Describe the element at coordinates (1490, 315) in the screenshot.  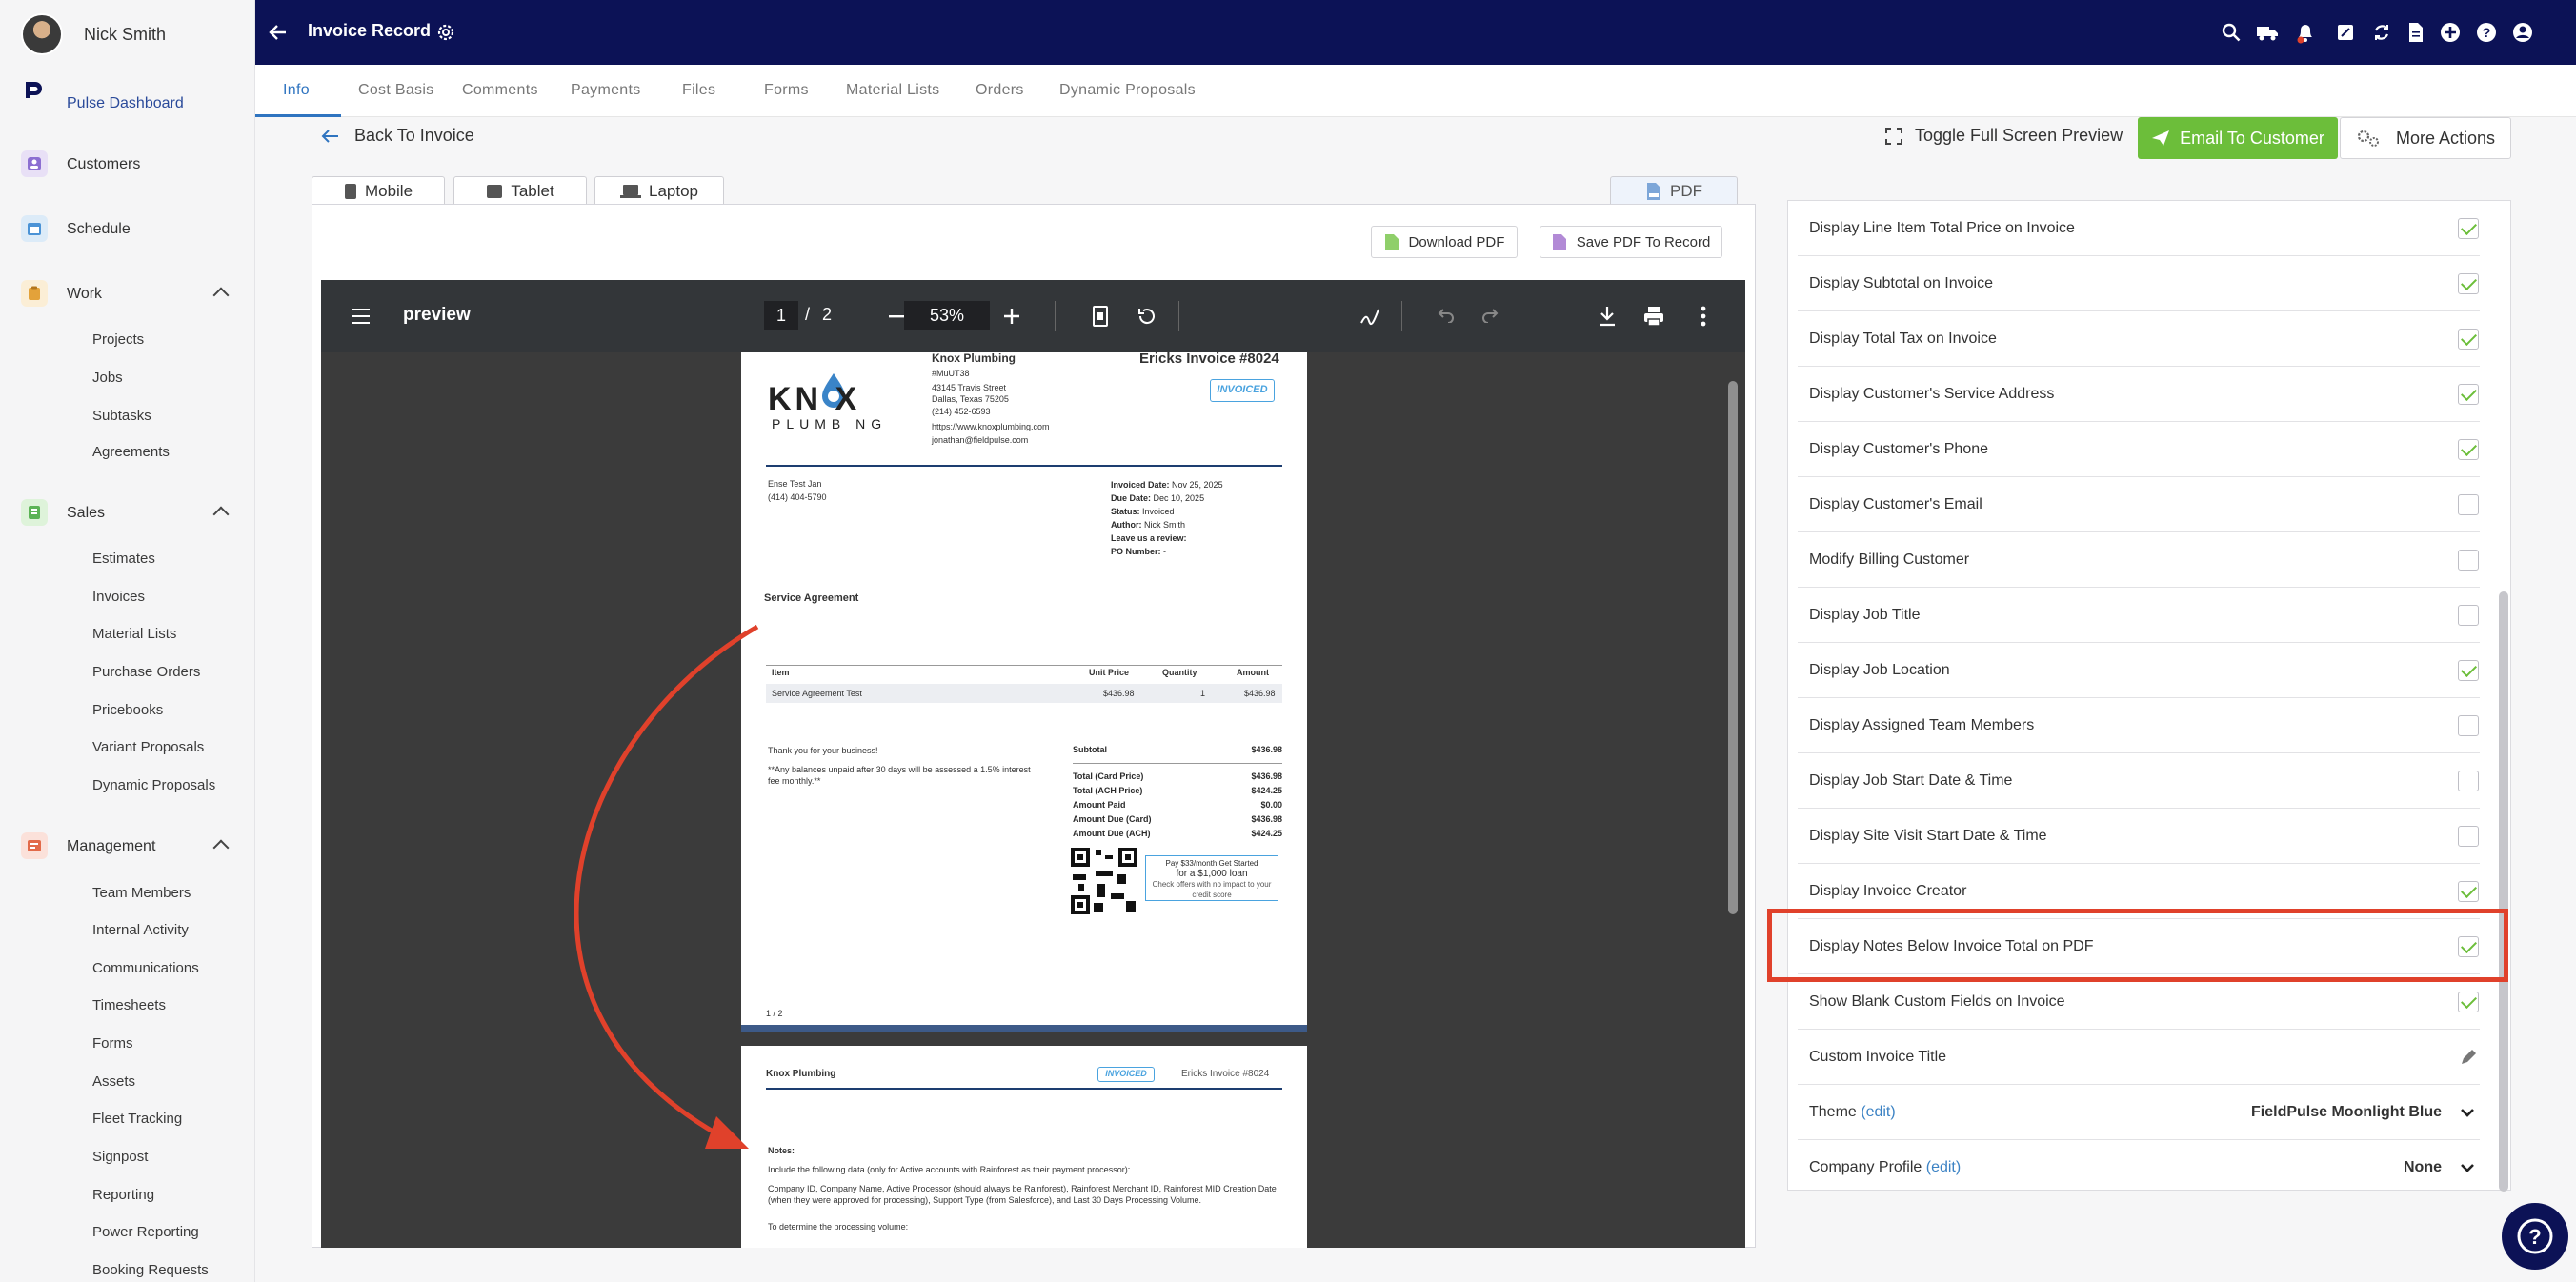
I see `redo-icon` at that location.